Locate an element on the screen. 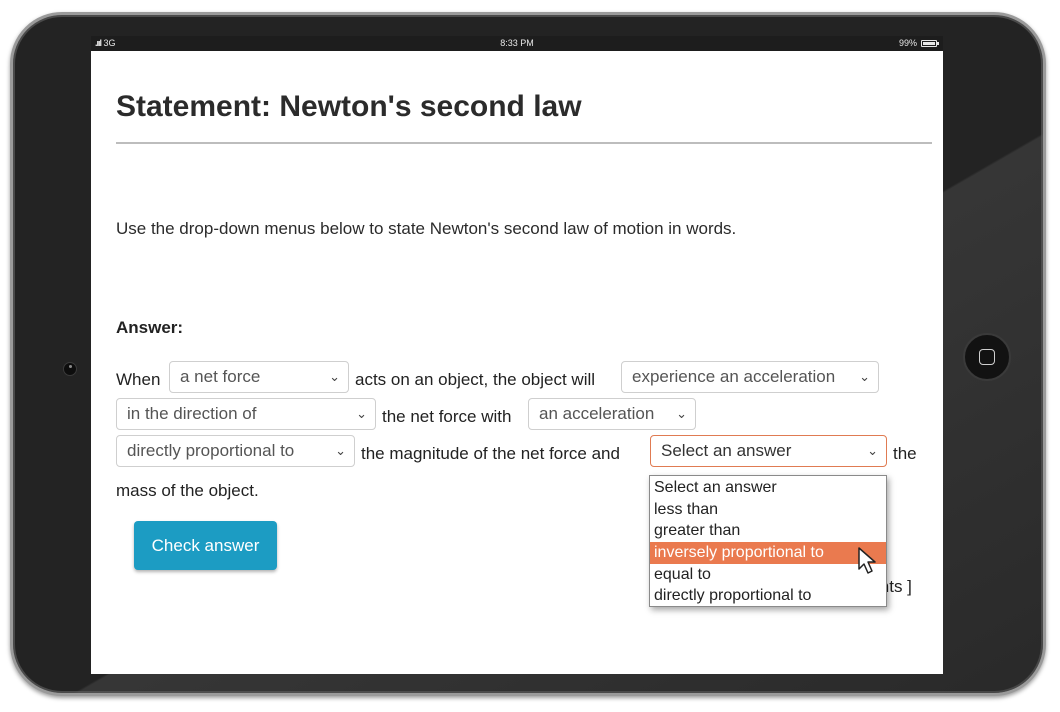 The image size is (1060, 712). dropdown-option: equal to is located at coordinates (768, 575).